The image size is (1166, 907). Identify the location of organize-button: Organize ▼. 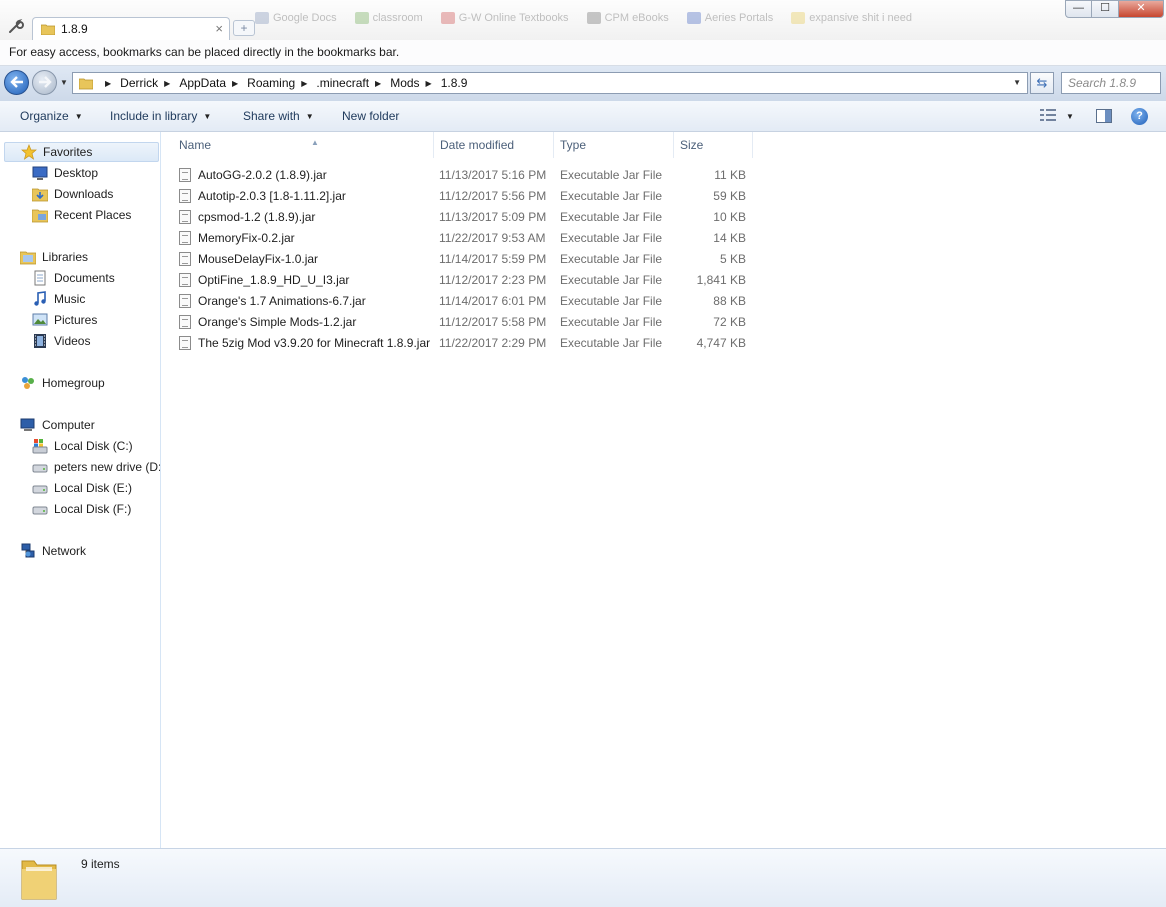
(51, 116).